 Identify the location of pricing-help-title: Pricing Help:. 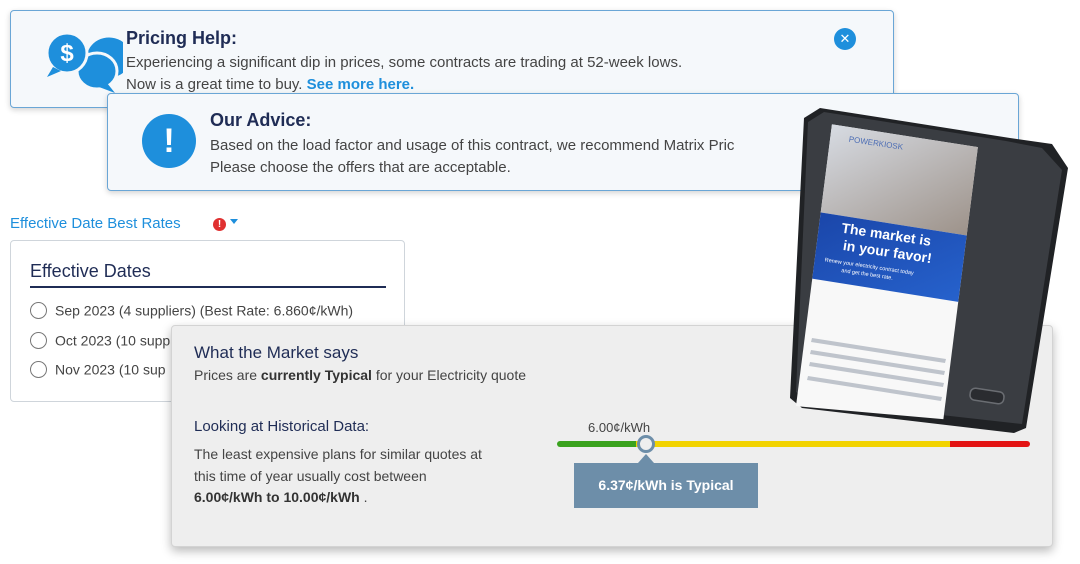
(182, 38).